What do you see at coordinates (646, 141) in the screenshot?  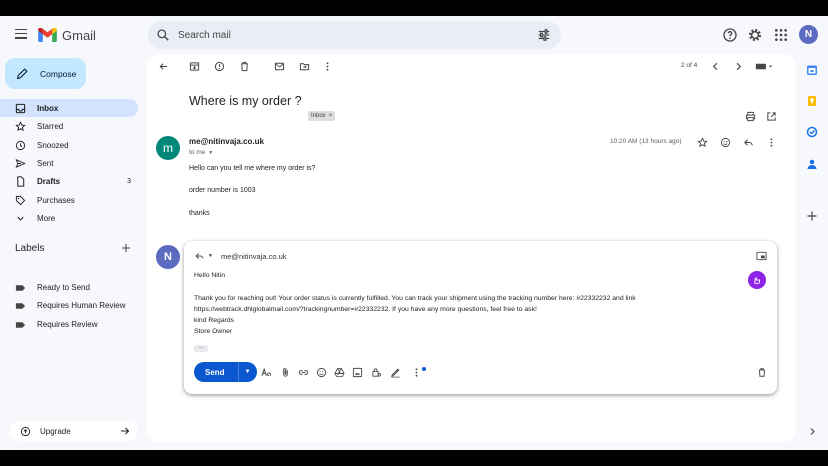 I see `message-time: 10:20 AM (13 hours ago)` at bounding box center [646, 141].